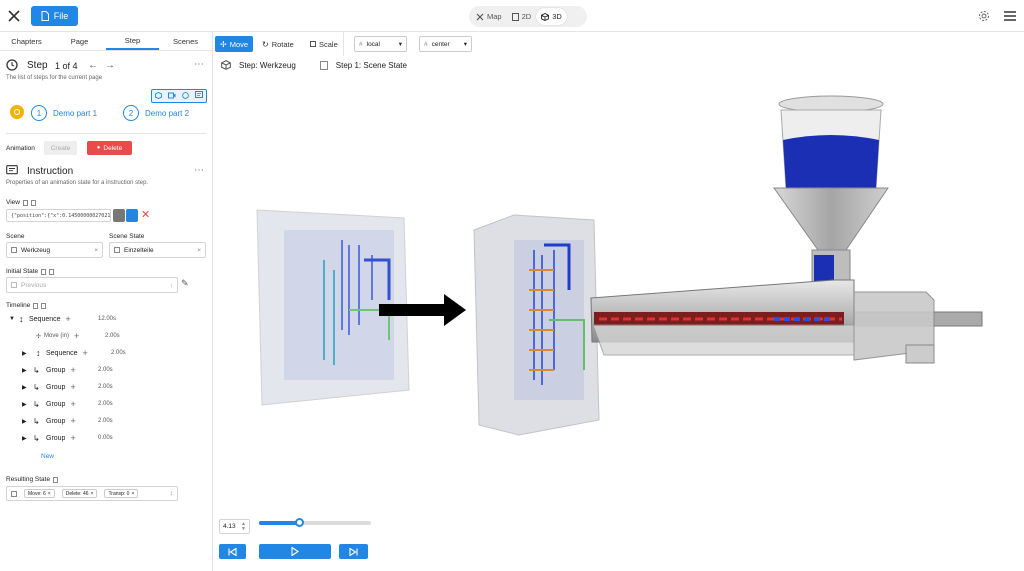 Image resolution: width=1024 pixels, height=571 pixels. Describe the element at coordinates (315, 522) in the screenshot. I see `timeline-slider-track` at that location.